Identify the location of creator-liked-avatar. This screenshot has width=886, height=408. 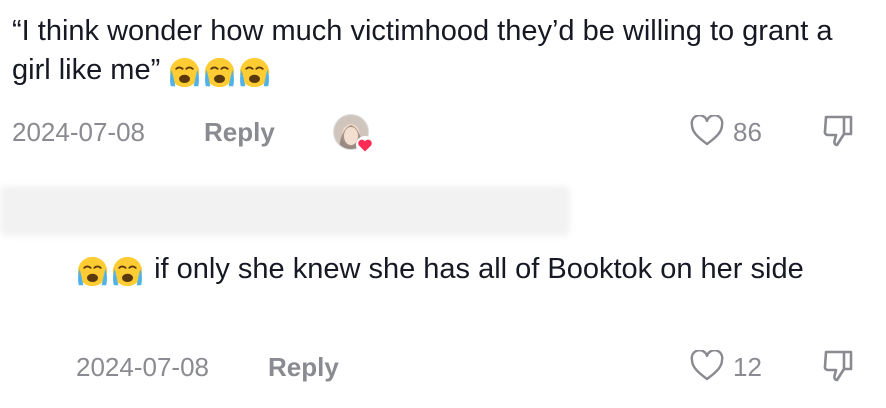
(353, 134).